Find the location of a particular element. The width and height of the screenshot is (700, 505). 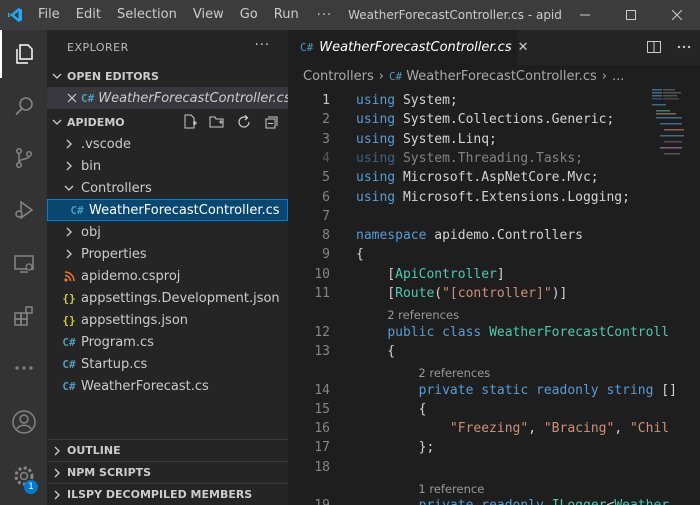

collapse-all-button is located at coordinates (271, 122).